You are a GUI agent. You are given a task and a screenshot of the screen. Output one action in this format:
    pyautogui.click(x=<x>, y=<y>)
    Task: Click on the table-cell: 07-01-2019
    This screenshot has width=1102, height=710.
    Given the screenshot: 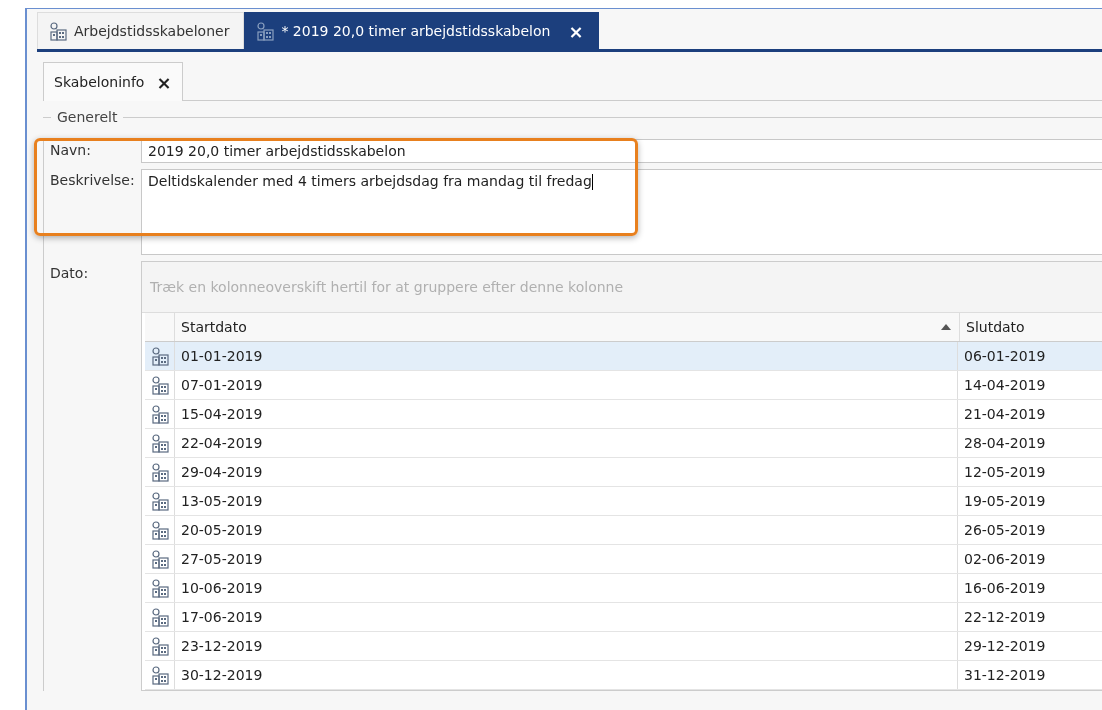 What is the action you would take?
    pyautogui.click(x=566, y=385)
    